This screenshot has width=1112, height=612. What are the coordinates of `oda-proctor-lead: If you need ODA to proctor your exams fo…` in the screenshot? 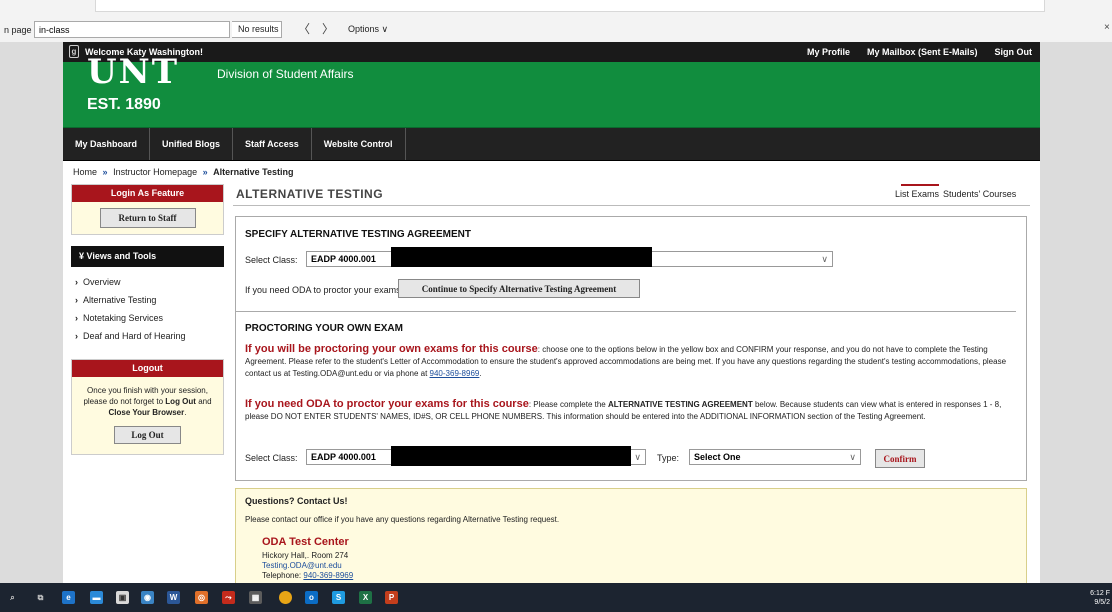 It's located at (387, 404).